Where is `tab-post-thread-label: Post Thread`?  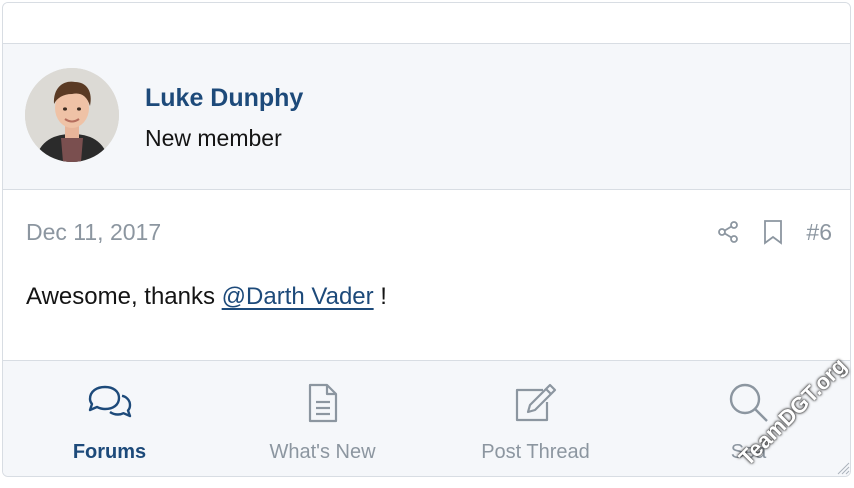 tab-post-thread-label: Post Thread is located at coordinates (535, 452).